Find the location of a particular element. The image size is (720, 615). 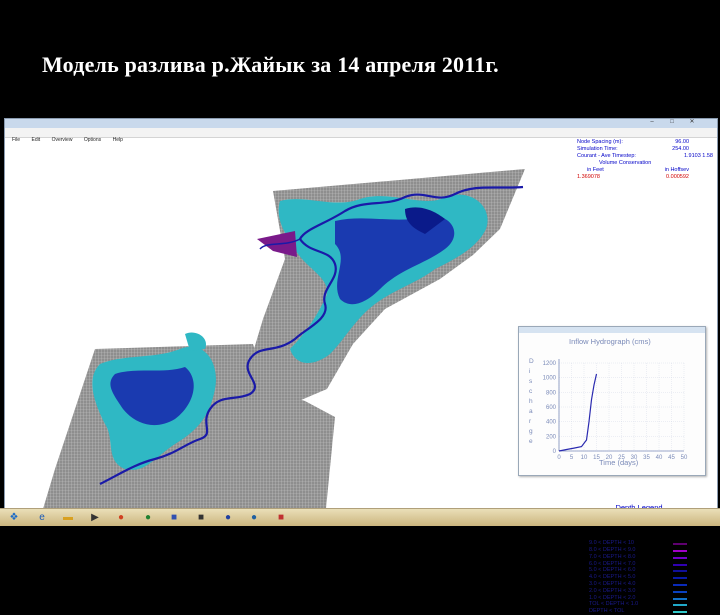

x-tick-label: 10 is located at coordinates (584, 458).